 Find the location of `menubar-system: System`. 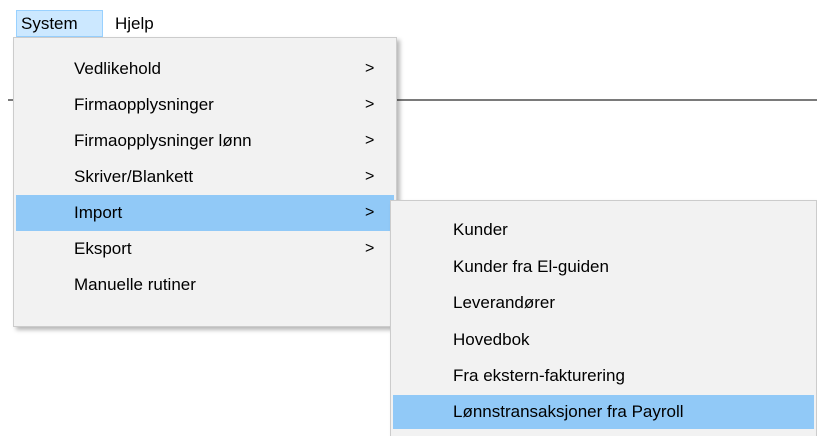

menubar-system: System is located at coordinates (59, 23).